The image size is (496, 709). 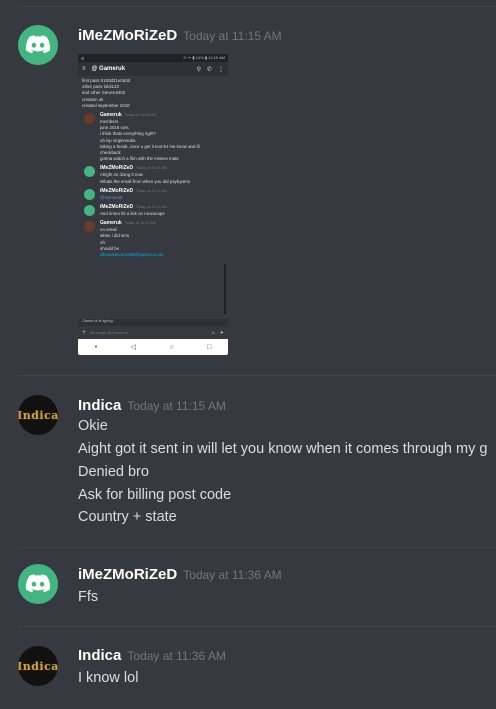 What do you see at coordinates (88, 597) in the screenshot?
I see `message-text: Ffs` at bounding box center [88, 597].